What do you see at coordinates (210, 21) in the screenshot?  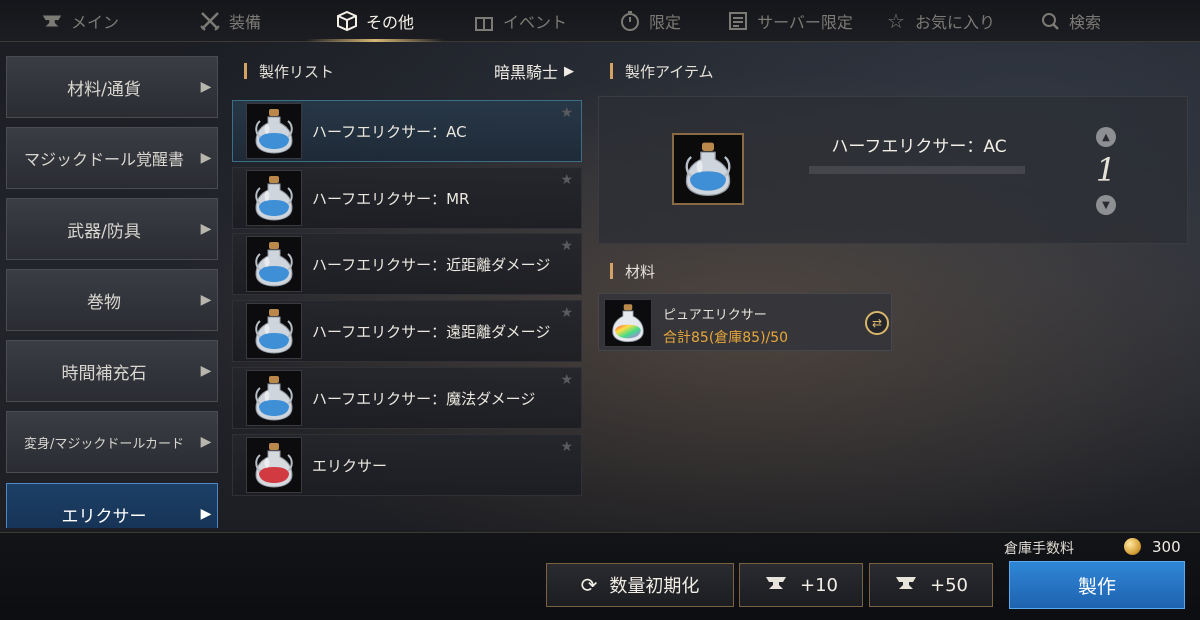 I see `crossed-swords-icon` at bounding box center [210, 21].